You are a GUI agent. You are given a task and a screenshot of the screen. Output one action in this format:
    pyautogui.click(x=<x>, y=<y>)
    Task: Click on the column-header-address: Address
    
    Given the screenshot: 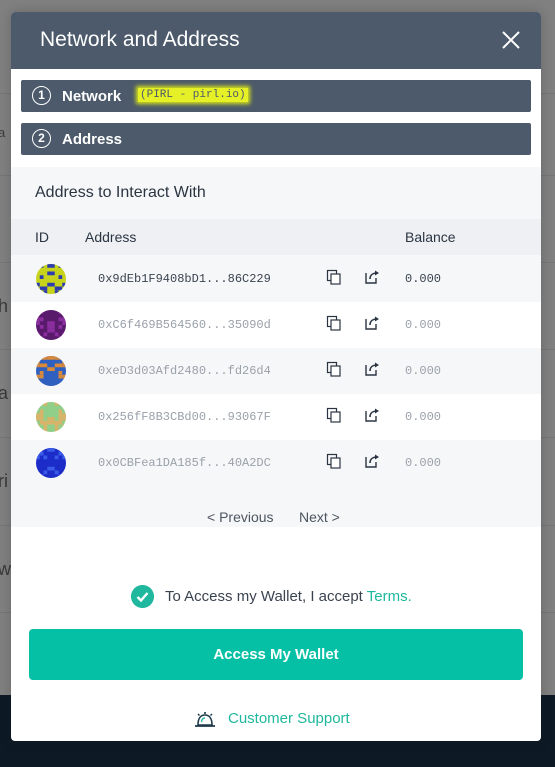 What is the action you would take?
    pyautogui.click(x=111, y=237)
    